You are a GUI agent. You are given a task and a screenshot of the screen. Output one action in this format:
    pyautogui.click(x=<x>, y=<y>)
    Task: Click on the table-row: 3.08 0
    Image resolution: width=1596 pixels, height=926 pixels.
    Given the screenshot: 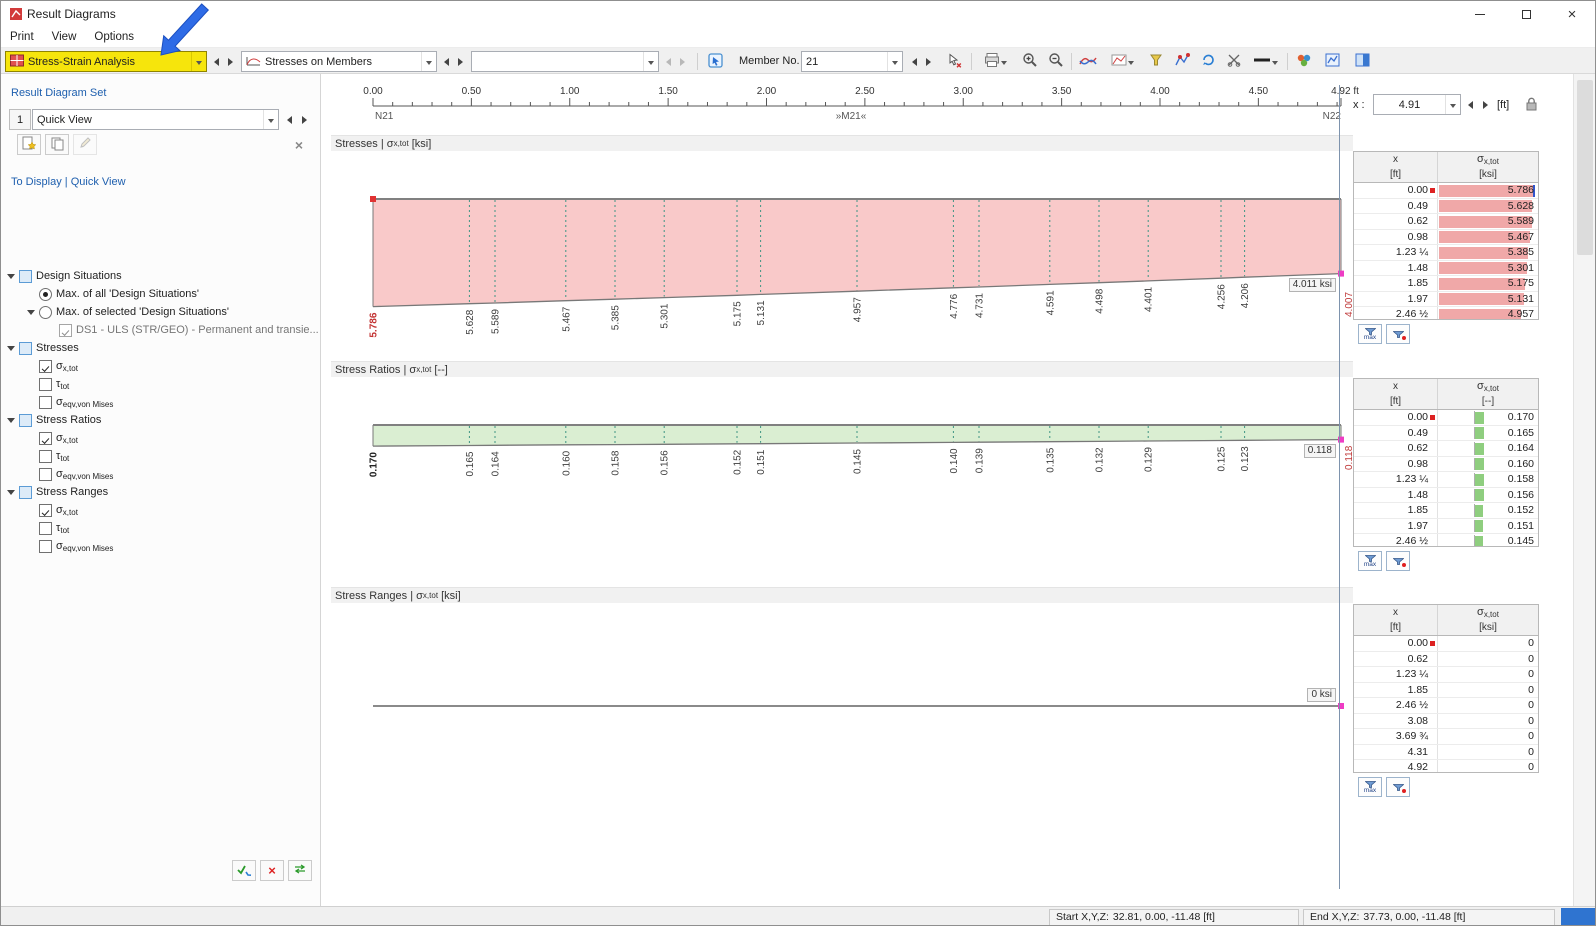 What is the action you would take?
    pyautogui.click(x=1446, y=721)
    